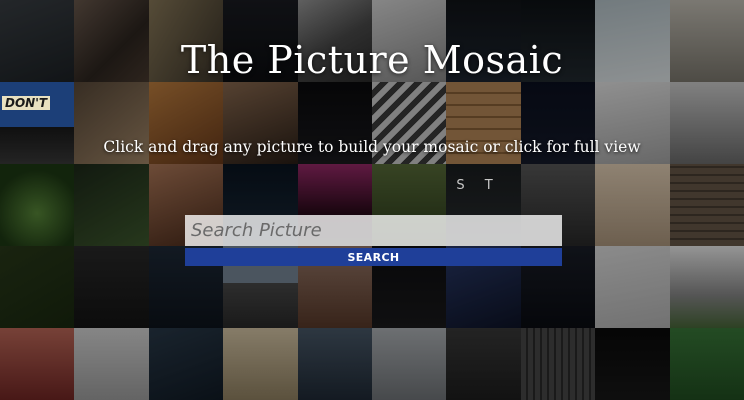 Image resolution: width=744 pixels, height=400 pixels. I want to click on search-input, so click(373, 230).